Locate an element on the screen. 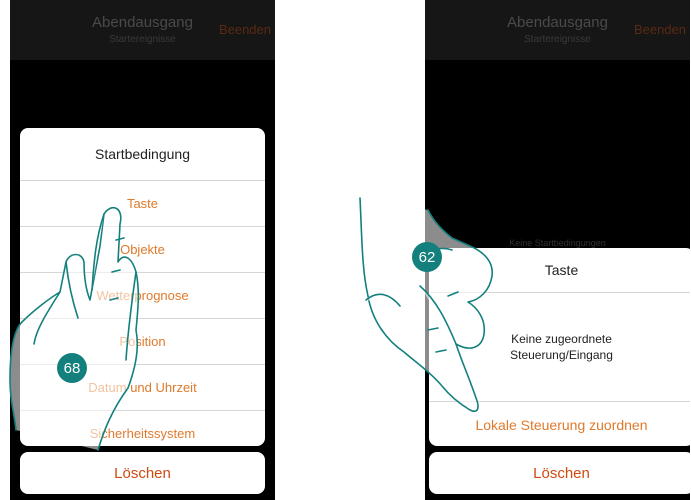 The height and width of the screenshot is (500, 691). assign-local-control-button: Lokale Steuerung zuordnen is located at coordinates (559, 423).